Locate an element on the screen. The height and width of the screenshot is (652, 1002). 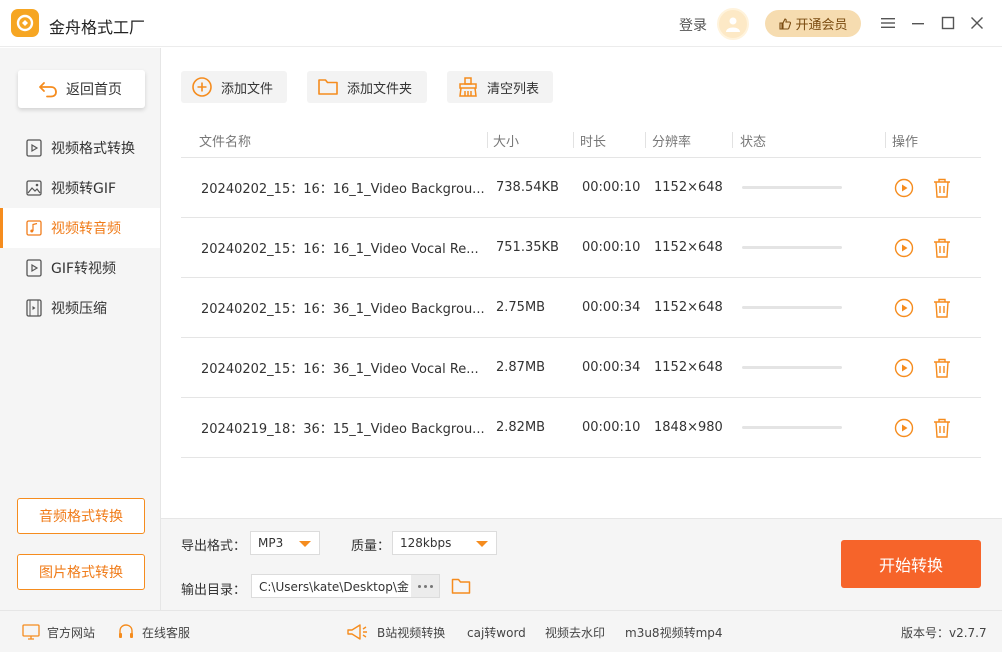
online-support-label: 在线客服 is located at coordinates (166, 632).